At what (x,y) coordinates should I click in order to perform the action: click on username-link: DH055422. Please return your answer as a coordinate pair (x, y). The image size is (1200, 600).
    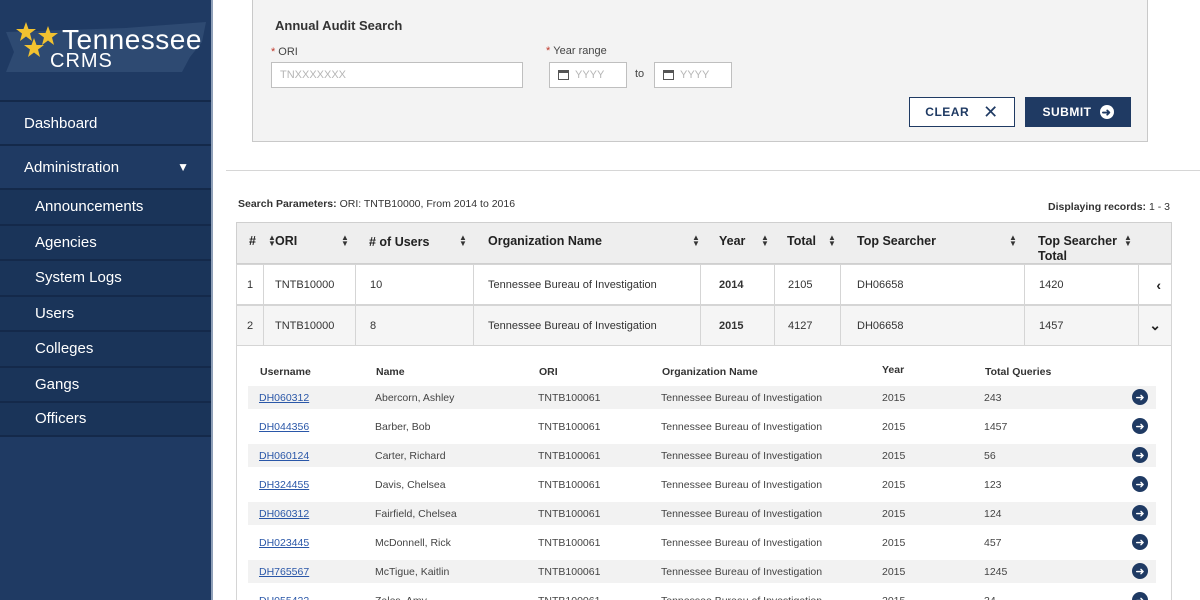
    Looking at the image, I should click on (284, 597).